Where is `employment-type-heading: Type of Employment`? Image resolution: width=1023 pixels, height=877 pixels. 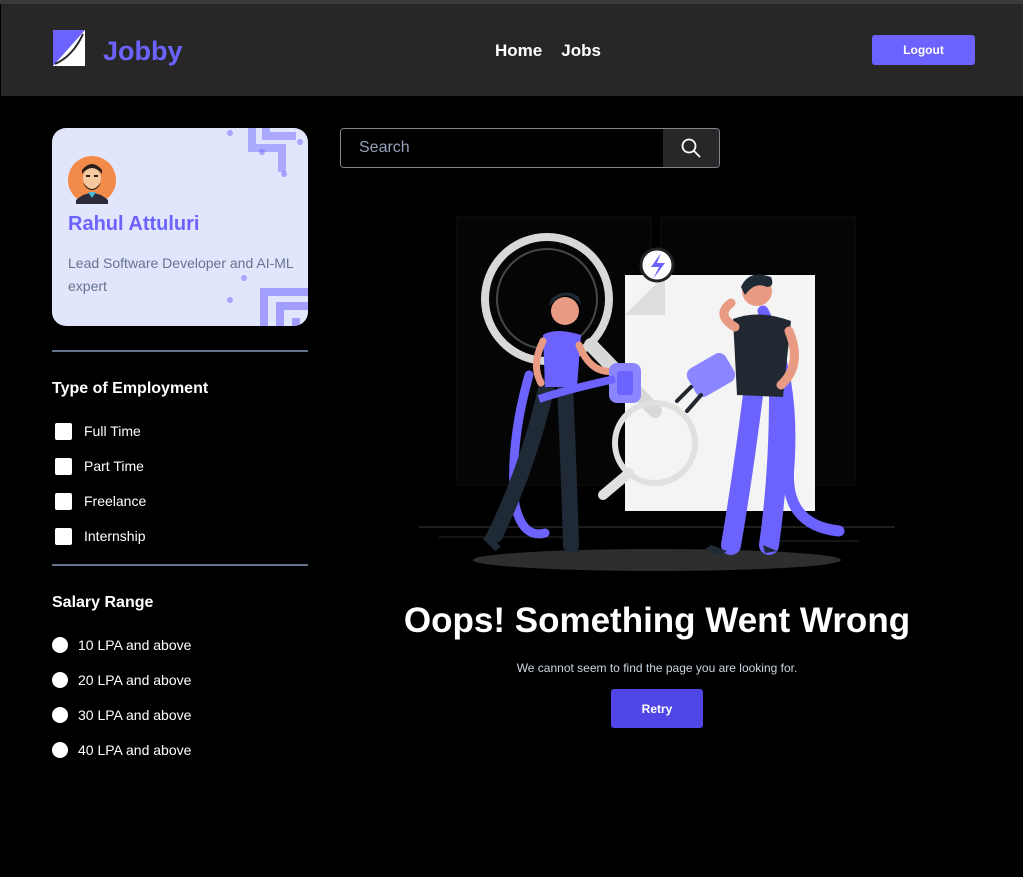
employment-type-heading: Type of Employment is located at coordinates (130, 388).